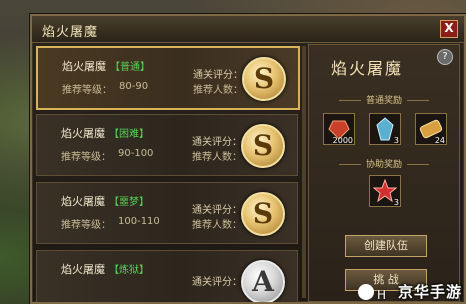 The height and width of the screenshot is (304, 466). Describe the element at coordinates (168, 78) in the screenshot. I see `dungeon-row-normal: 焰火屠魔 【普通】 推荐等级： 80-90 通关评分： 推荐人数： 1-3 S` at that location.